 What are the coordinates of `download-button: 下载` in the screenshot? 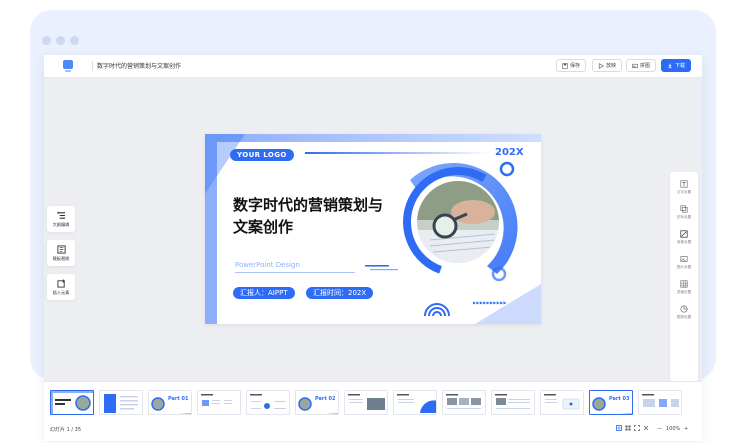 It's located at (676, 65).